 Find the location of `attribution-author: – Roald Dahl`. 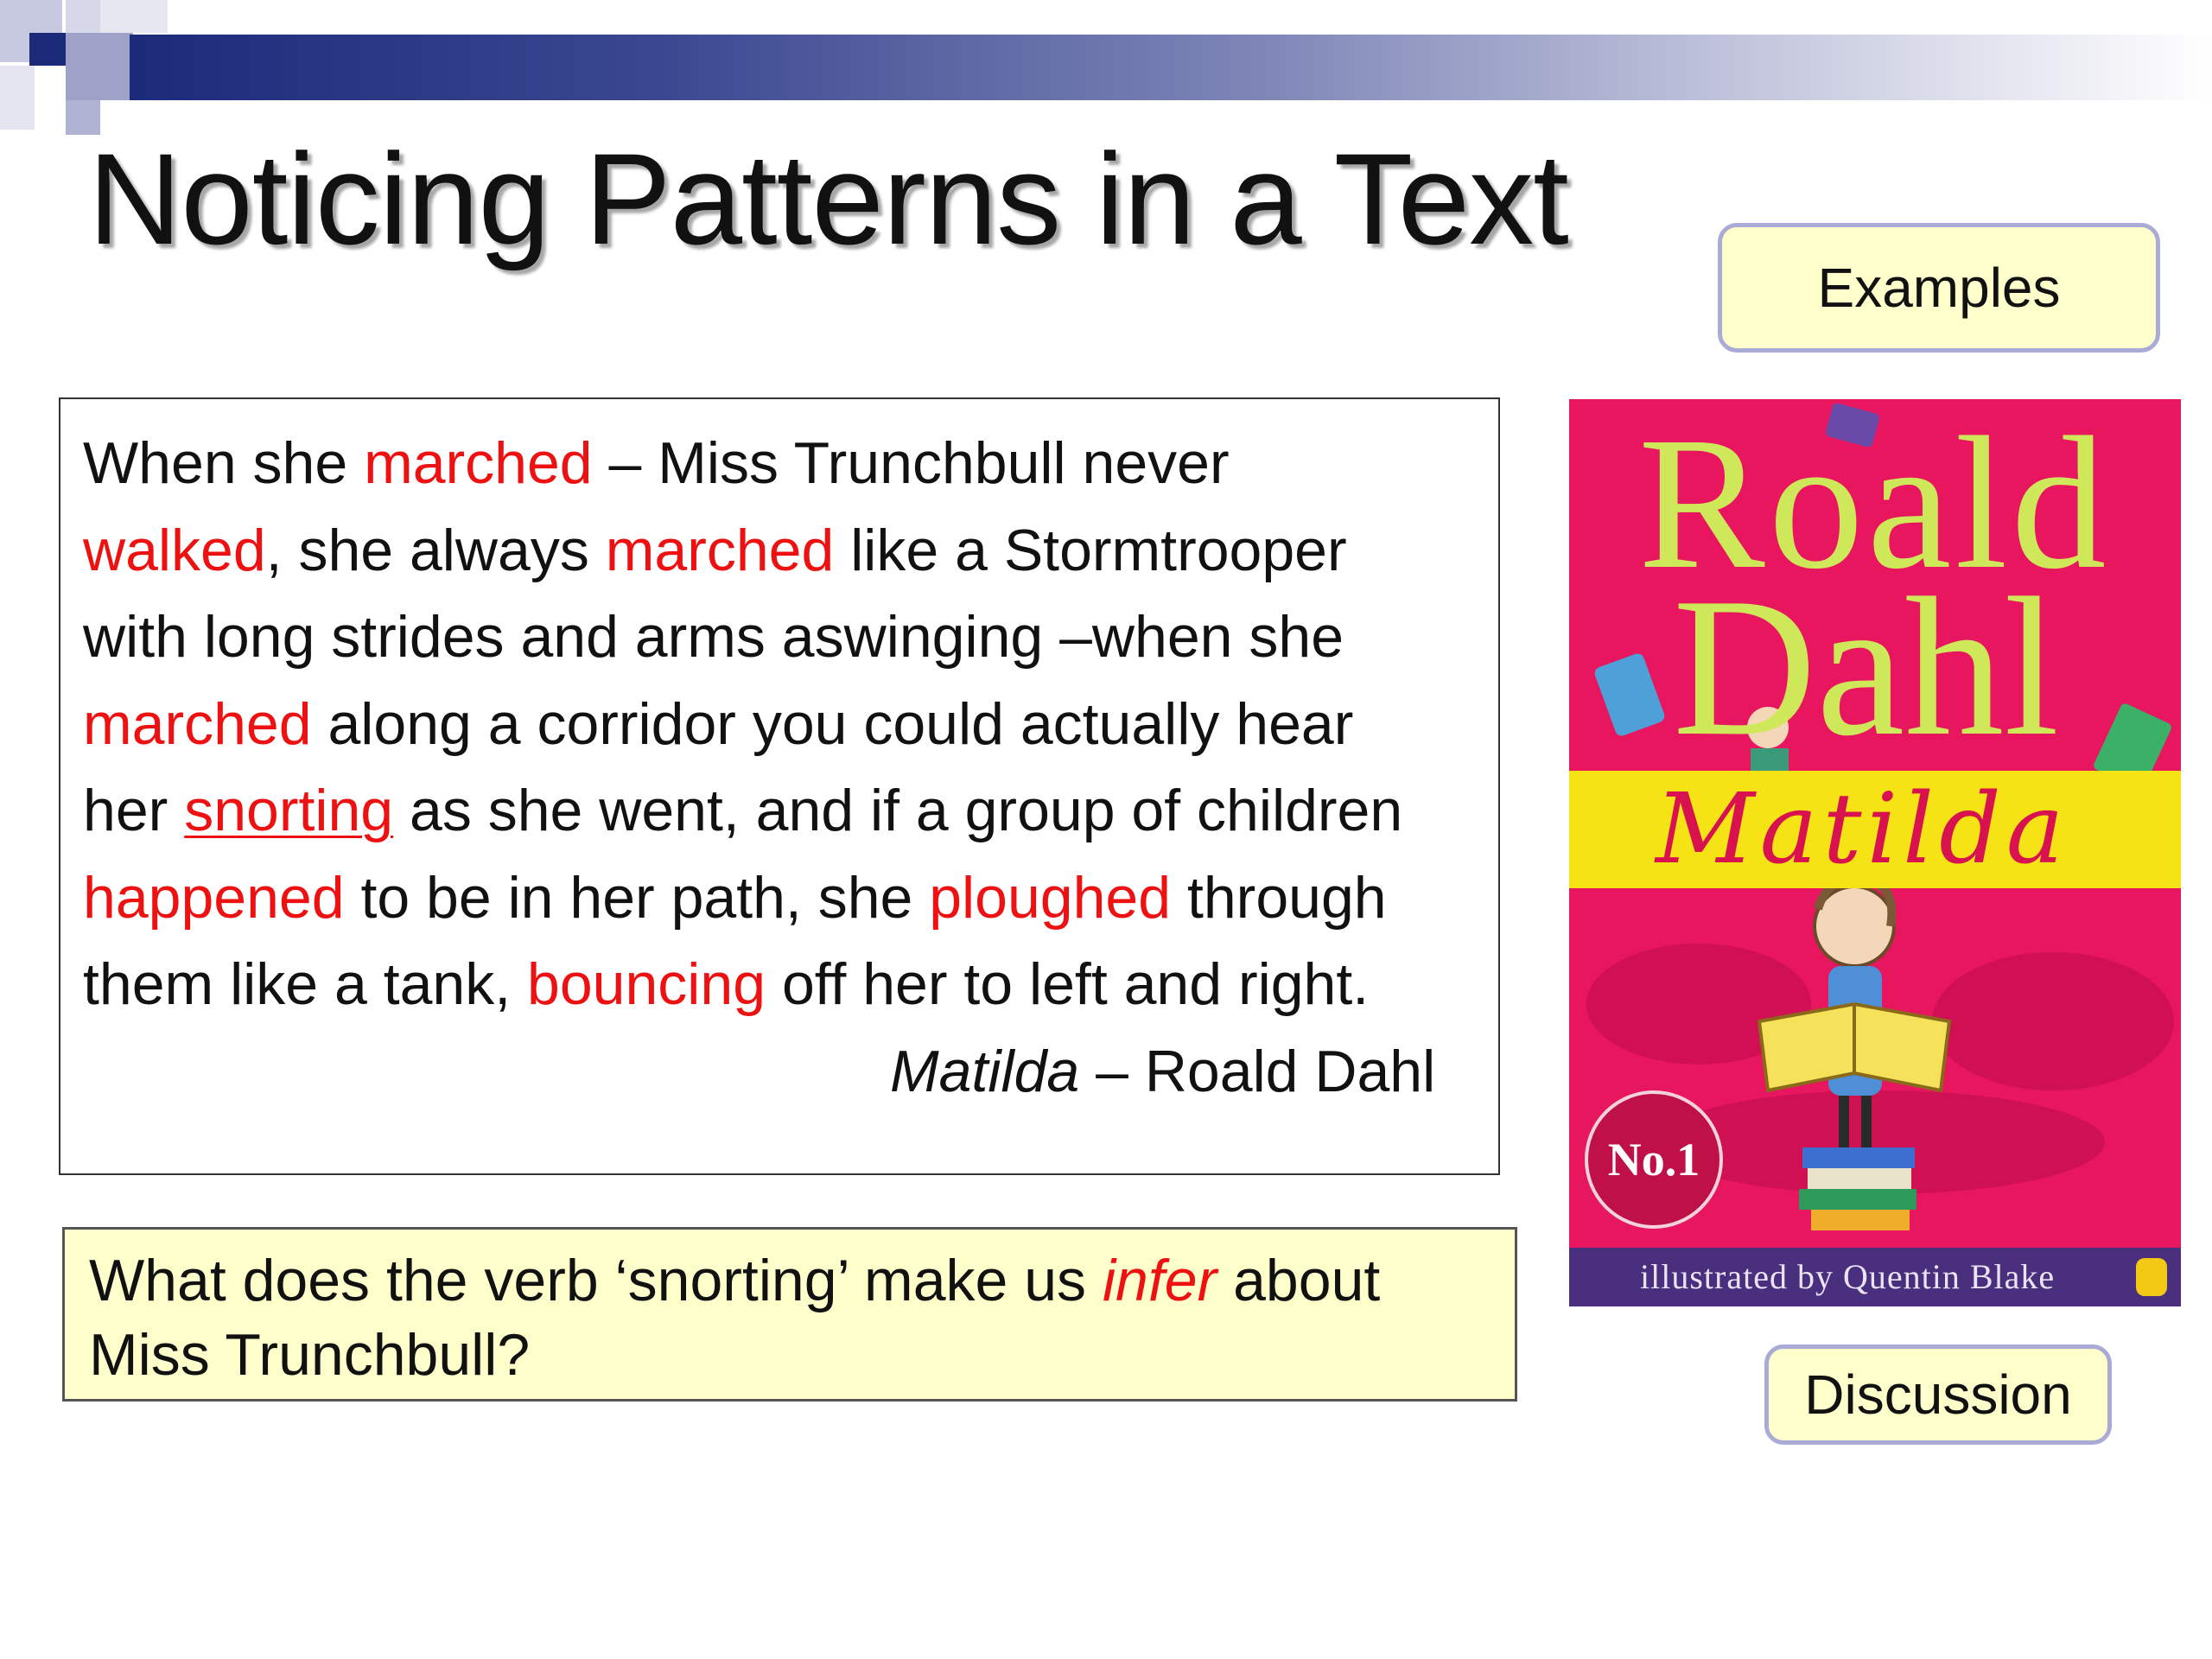

attribution-author: – Roald Dahl is located at coordinates (1257, 1071).